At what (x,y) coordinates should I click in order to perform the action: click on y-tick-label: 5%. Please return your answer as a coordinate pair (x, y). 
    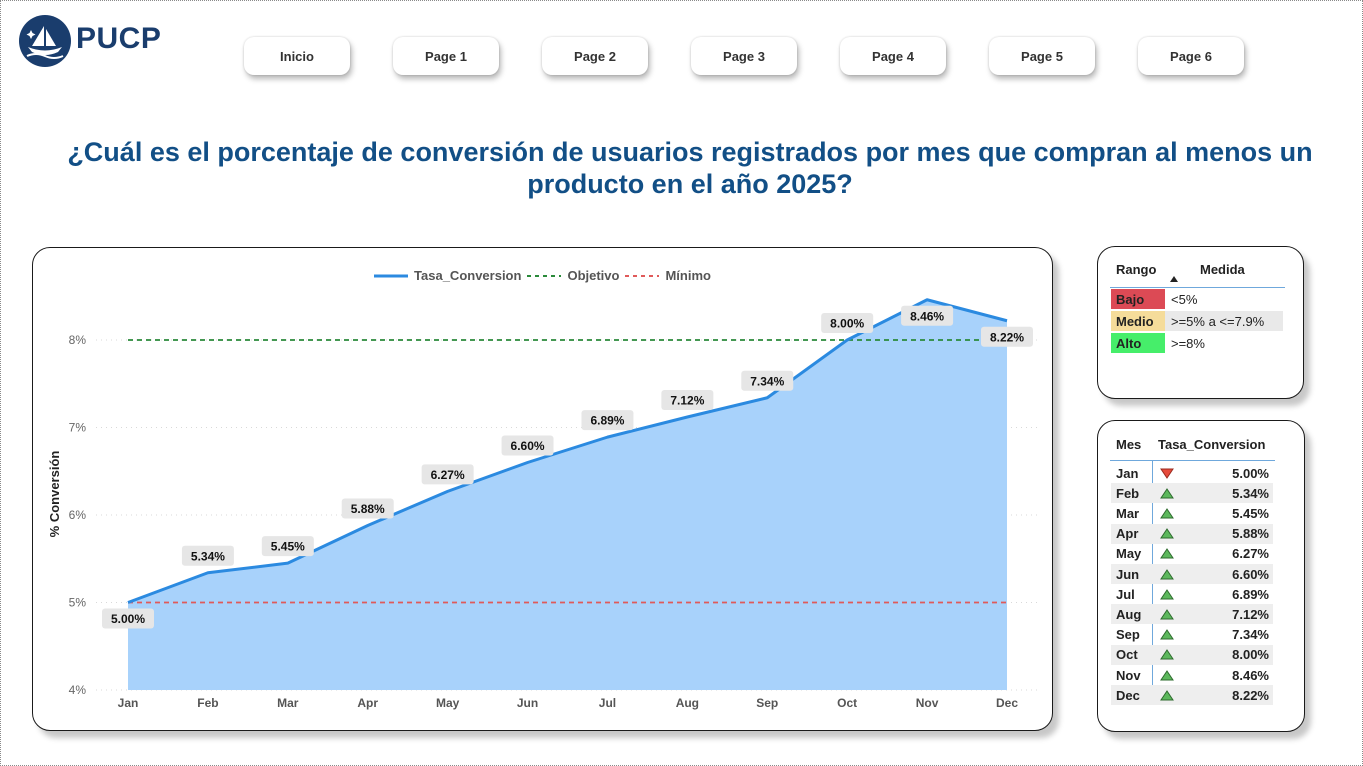
    Looking at the image, I should click on (78, 603).